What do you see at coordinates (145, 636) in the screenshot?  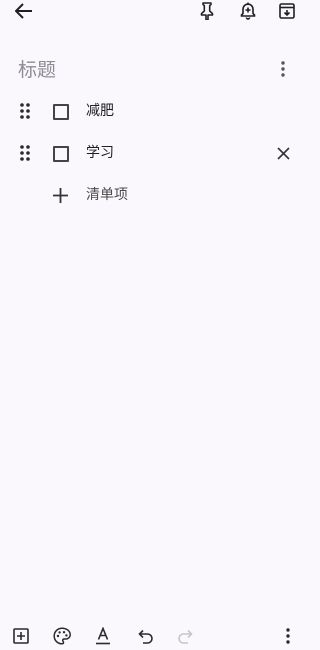 I see `undo-icon` at bounding box center [145, 636].